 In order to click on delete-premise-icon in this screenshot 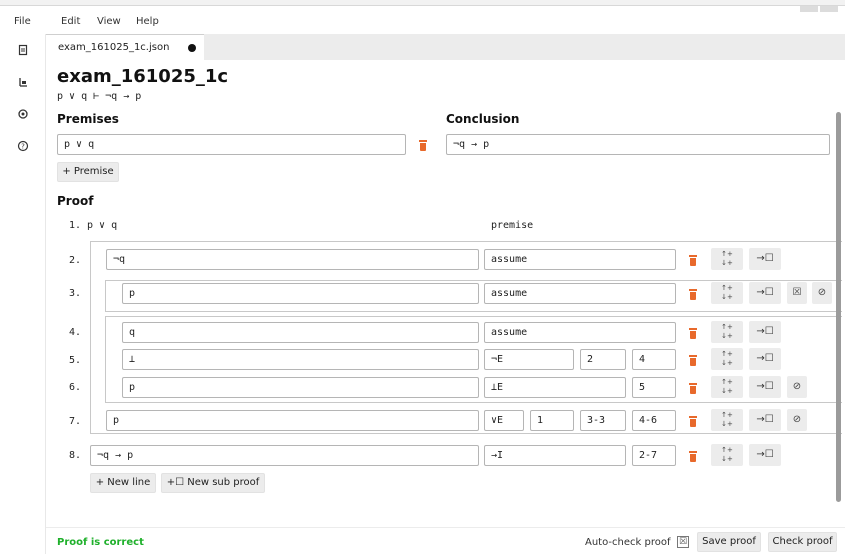, I will do `click(423, 145)`.